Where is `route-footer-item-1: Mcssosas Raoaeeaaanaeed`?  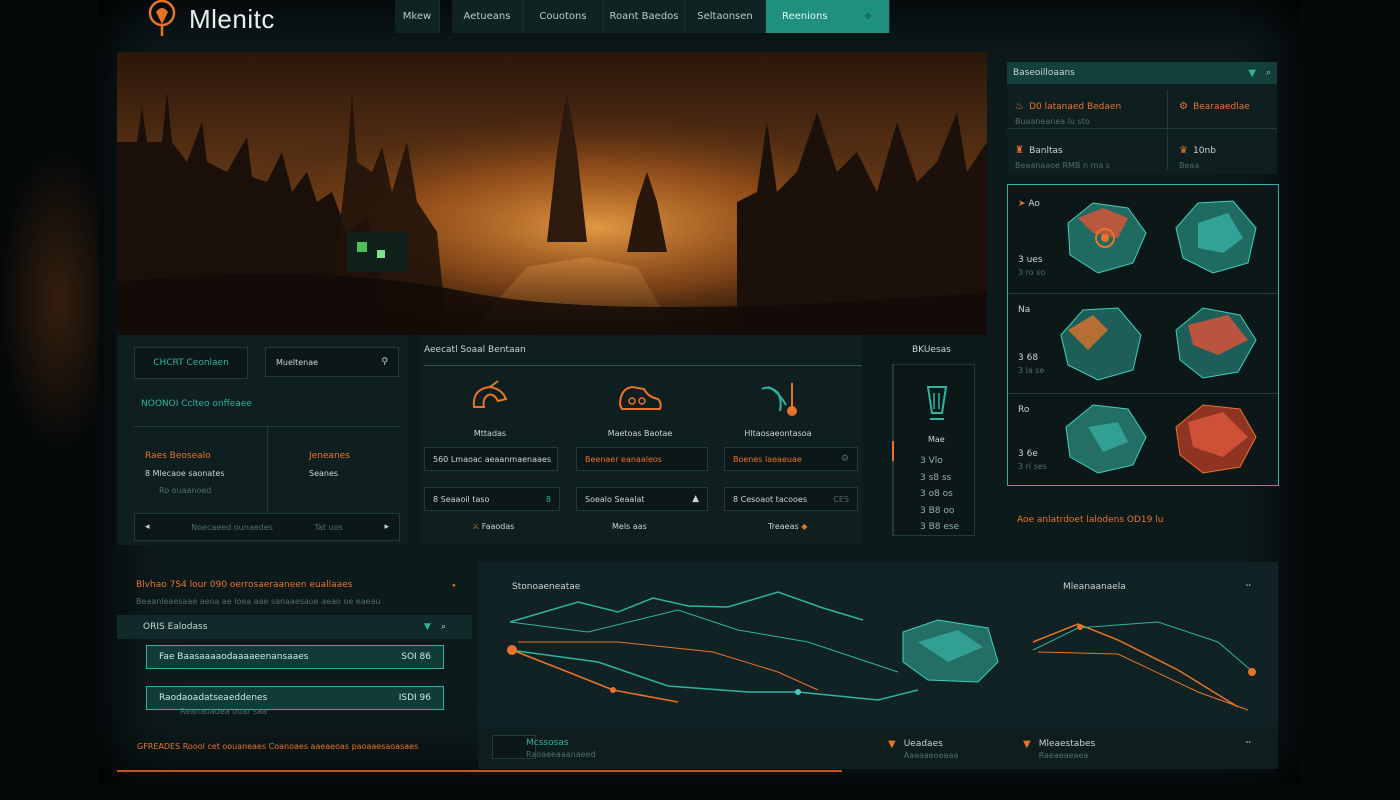
route-footer-item-1: Mcssosas Raoaeeaaanaeed is located at coordinates (561, 748).